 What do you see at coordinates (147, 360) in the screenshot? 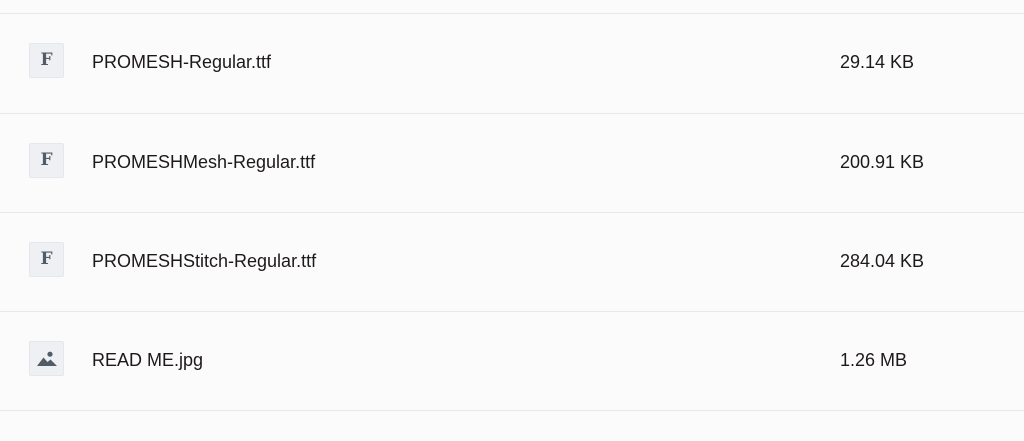
I see `file-name: READ ME.jpg` at bounding box center [147, 360].